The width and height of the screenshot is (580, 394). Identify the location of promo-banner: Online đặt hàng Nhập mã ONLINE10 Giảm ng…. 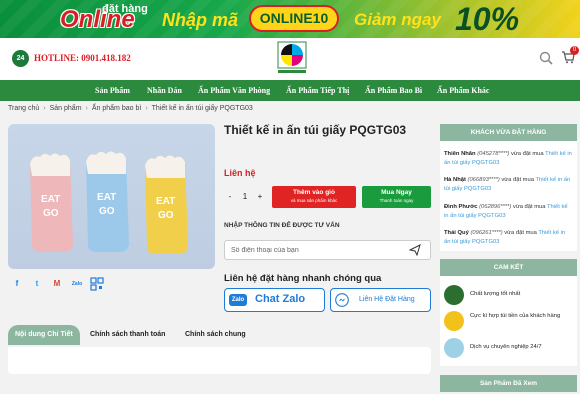
(290, 19).